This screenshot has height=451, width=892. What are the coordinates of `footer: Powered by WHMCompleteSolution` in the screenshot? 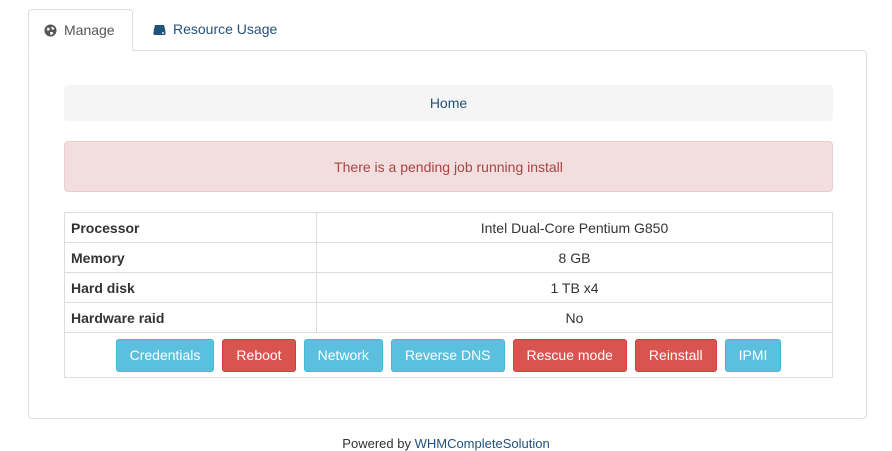 It's located at (446, 443).